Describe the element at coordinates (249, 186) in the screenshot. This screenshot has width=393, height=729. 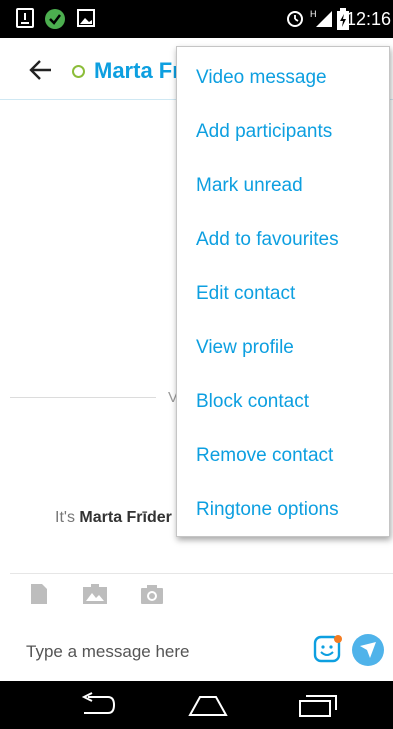
I see `menu-item-mark-unread: Mark unread` at that location.